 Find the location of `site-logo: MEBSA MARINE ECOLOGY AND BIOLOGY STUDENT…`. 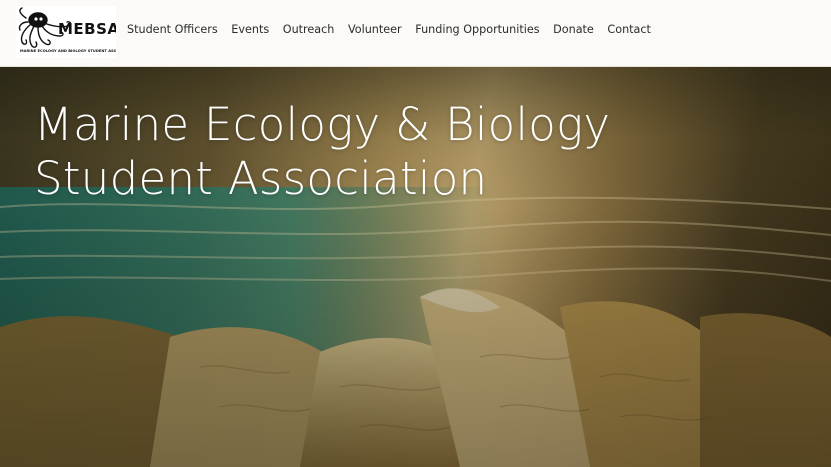

site-logo: MEBSA MARINE ECOLOGY AND BIOLOGY STUDENT… is located at coordinates (66, 32).